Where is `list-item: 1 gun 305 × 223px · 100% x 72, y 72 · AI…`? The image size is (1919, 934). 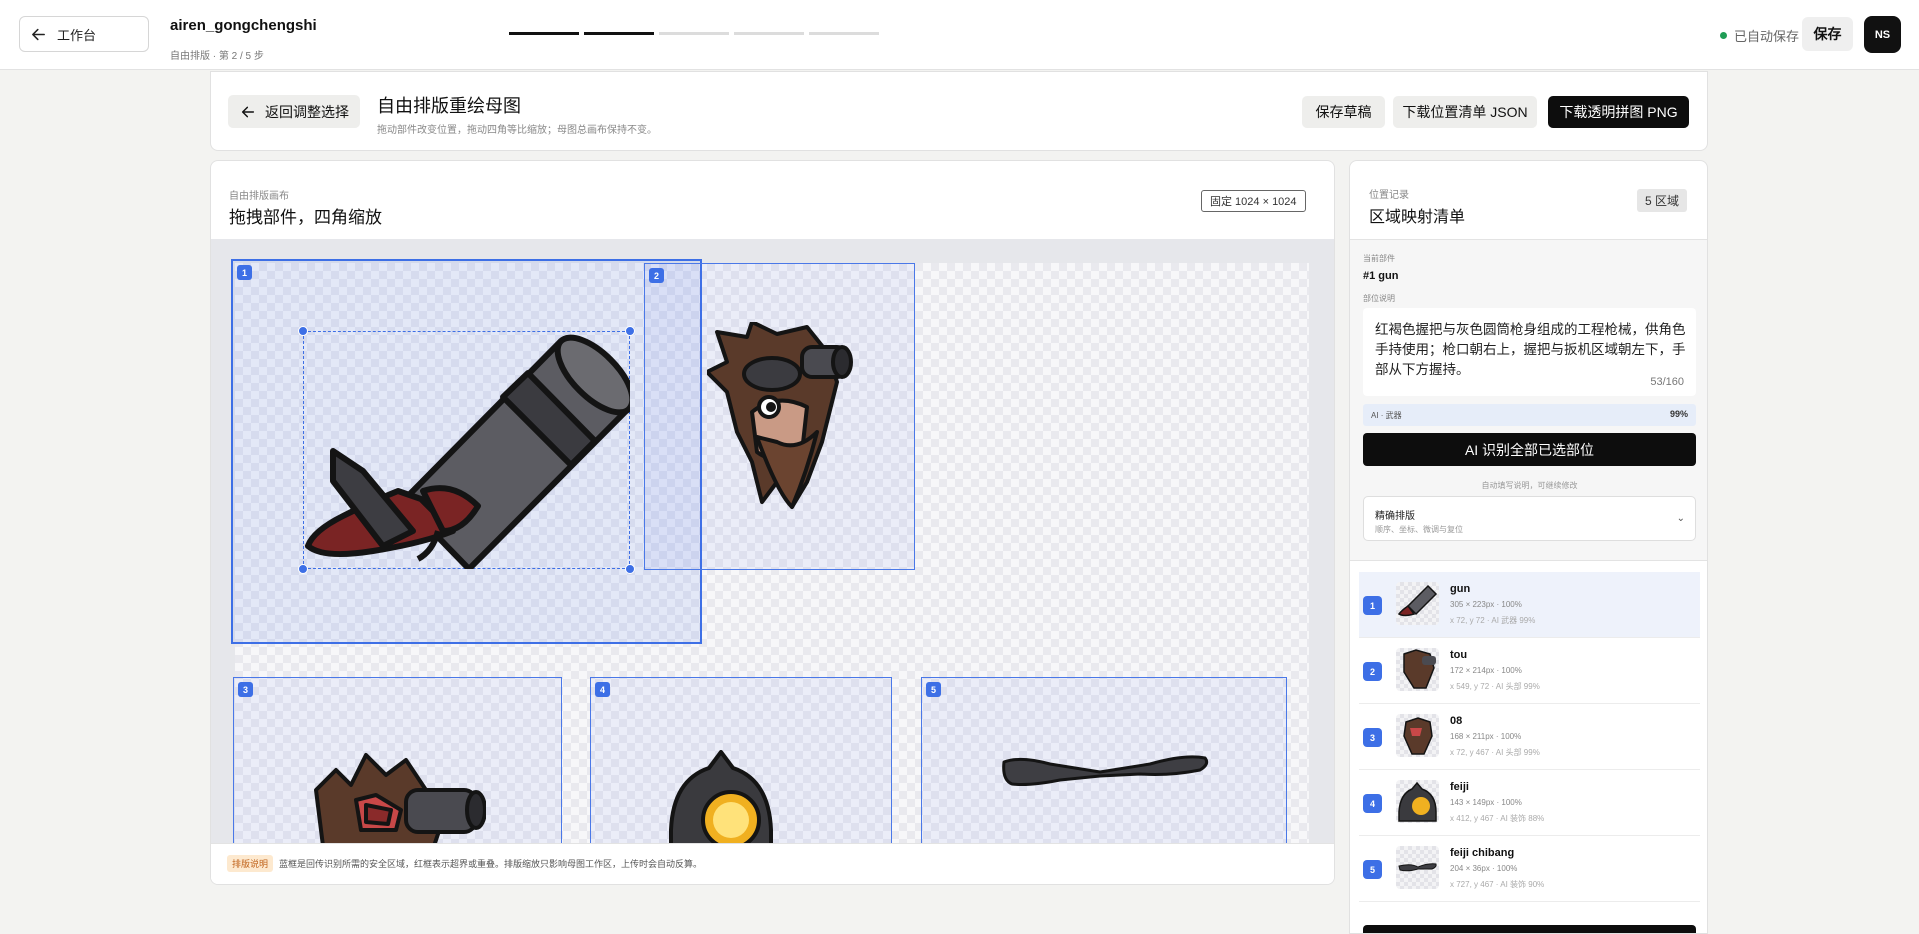
list-item: 1 gun 305 × 223px · 100% x 72, y 72 · AI… is located at coordinates (1529, 605).